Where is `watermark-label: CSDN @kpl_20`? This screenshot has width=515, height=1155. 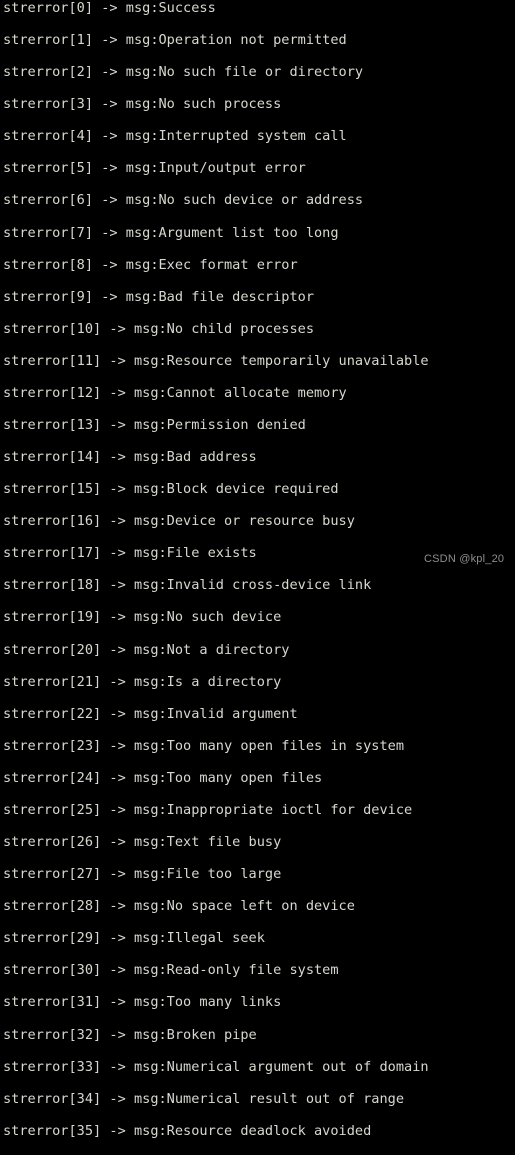 watermark-label: CSDN @kpl_20 is located at coordinates (464, 559).